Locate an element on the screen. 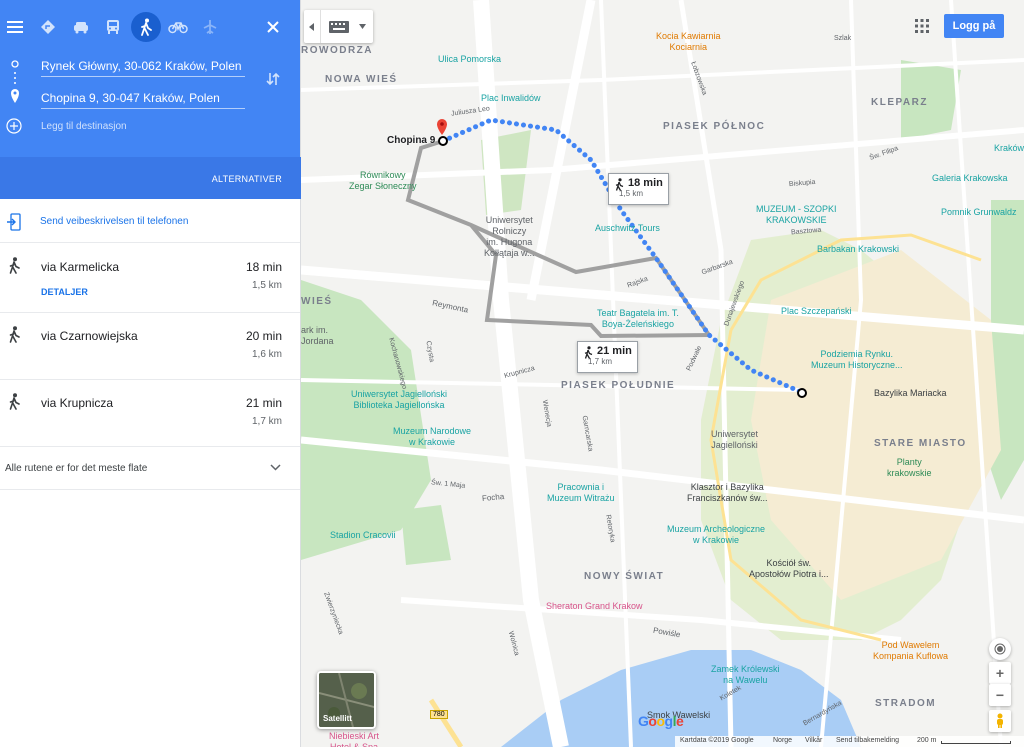  route-option-1: via Karmelicka 18 min 1,5 km DETALJER is located at coordinates (150, 278).